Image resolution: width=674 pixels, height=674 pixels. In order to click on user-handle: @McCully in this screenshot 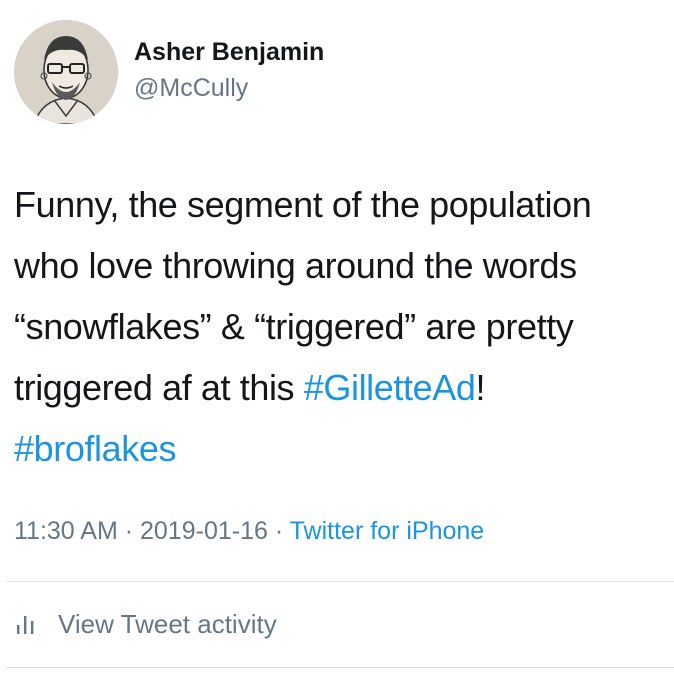, I will do `click(191, 88)`.